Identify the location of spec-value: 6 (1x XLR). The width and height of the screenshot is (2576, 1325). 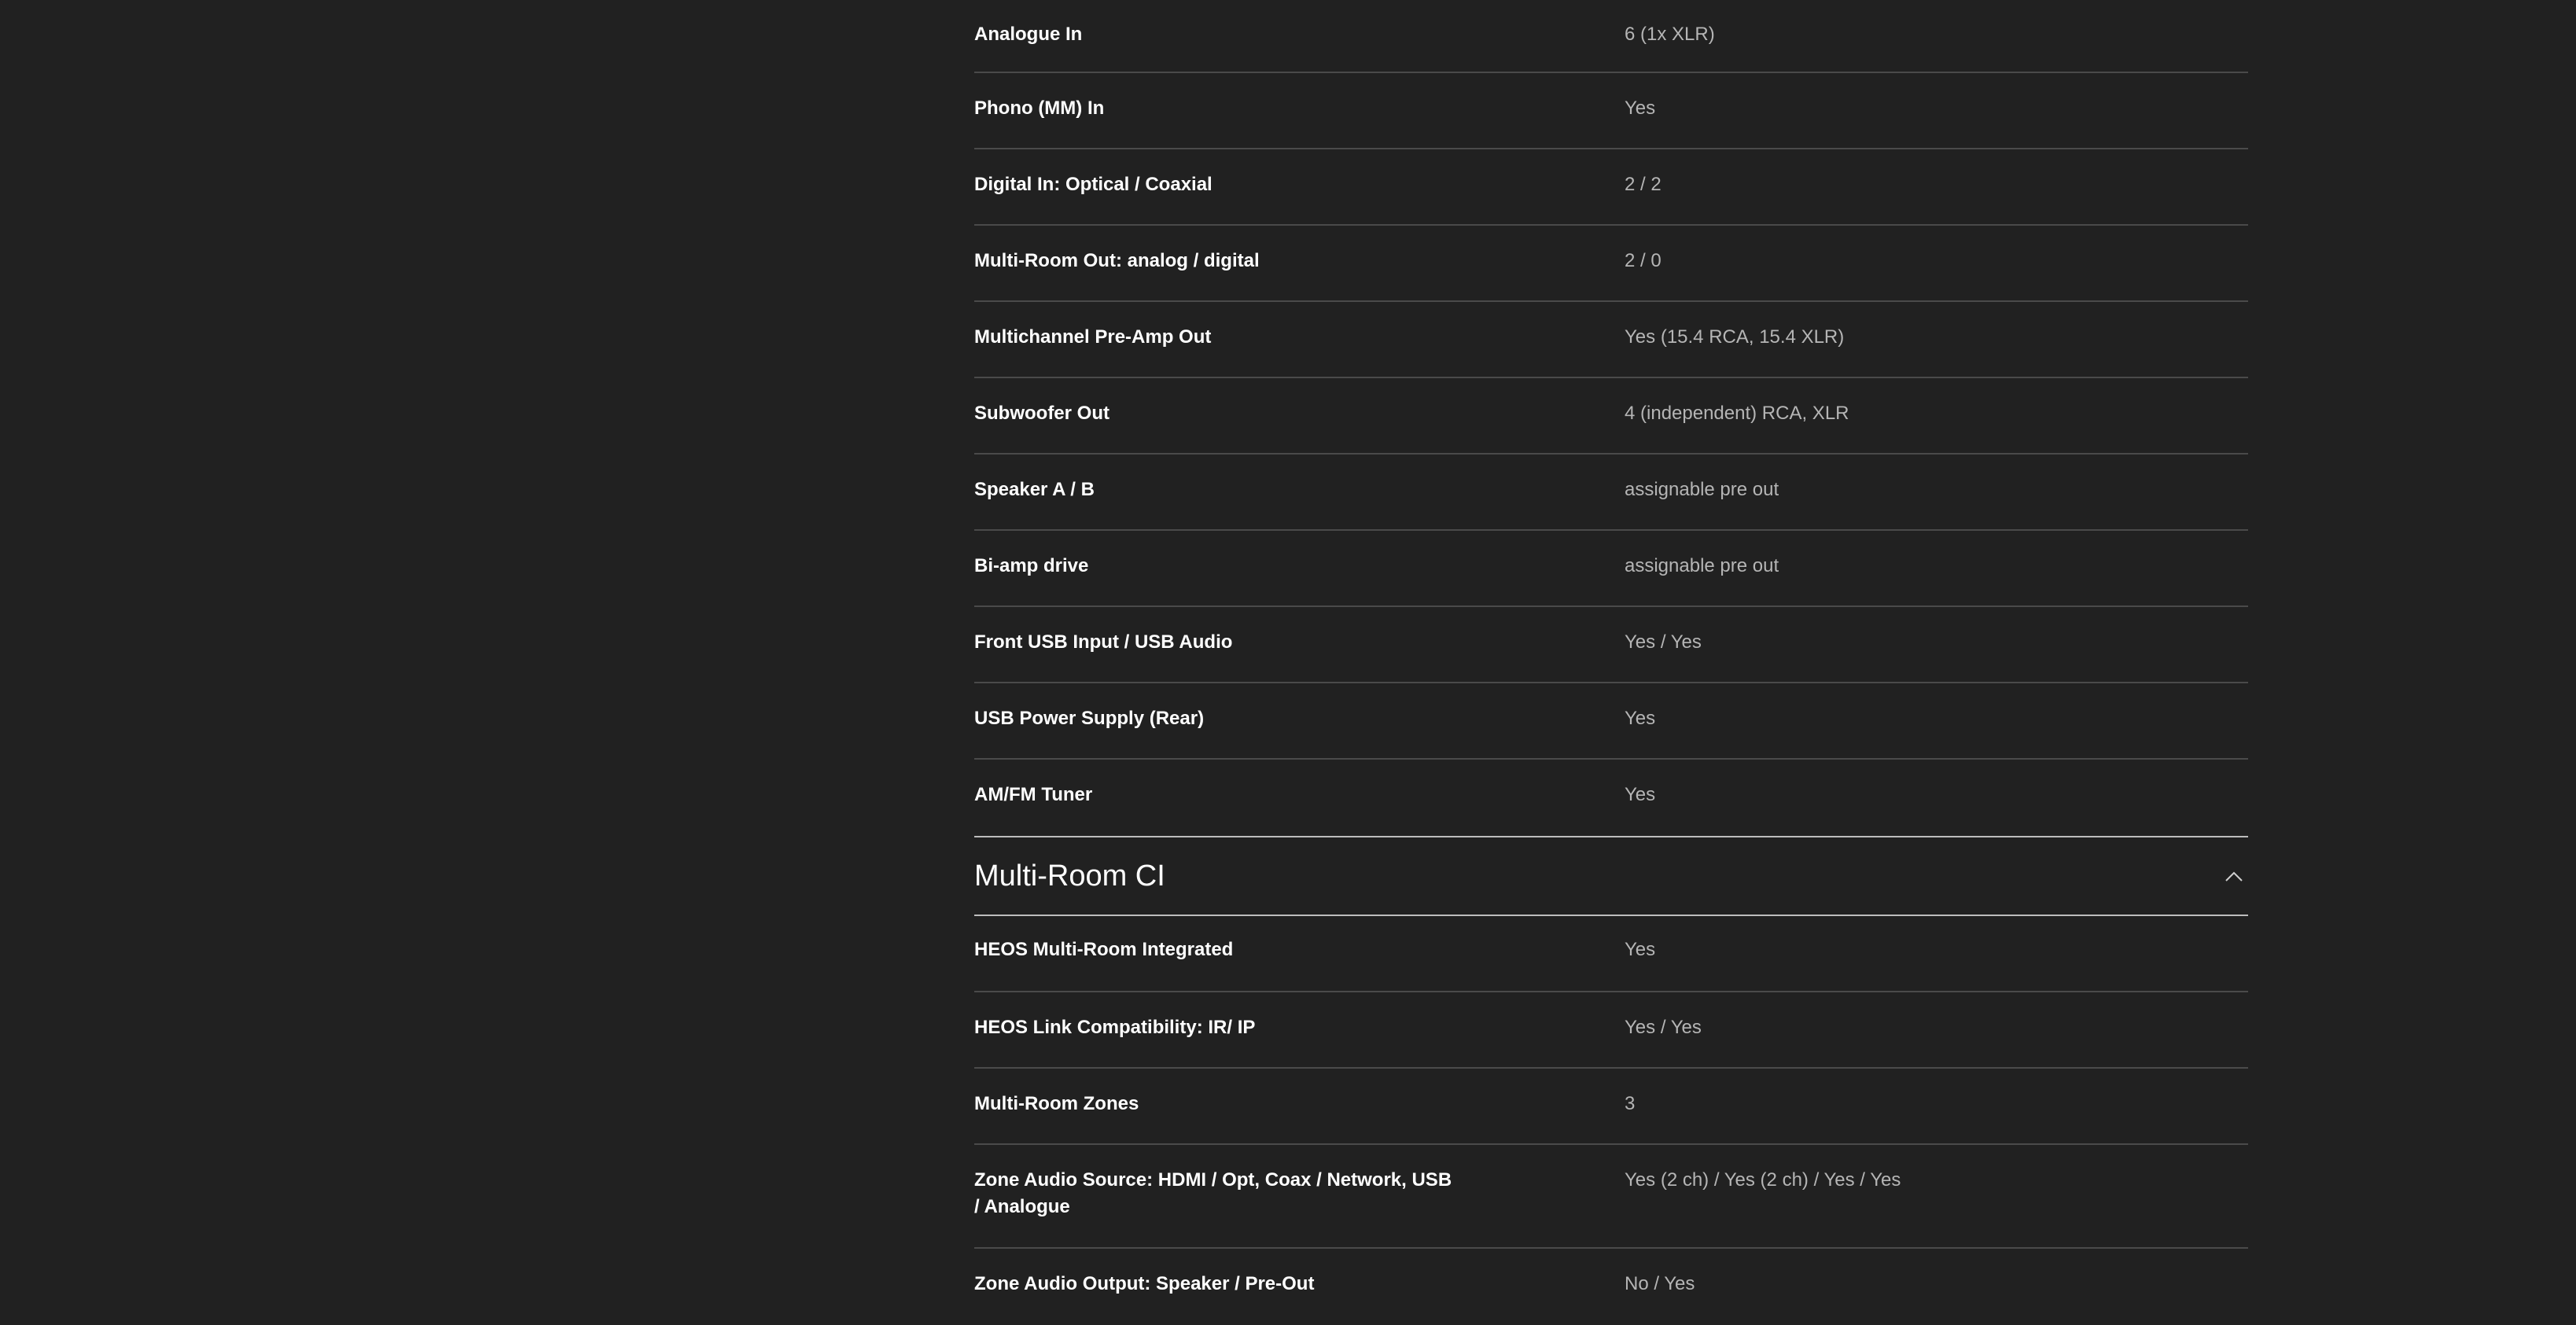
(1670, 34).